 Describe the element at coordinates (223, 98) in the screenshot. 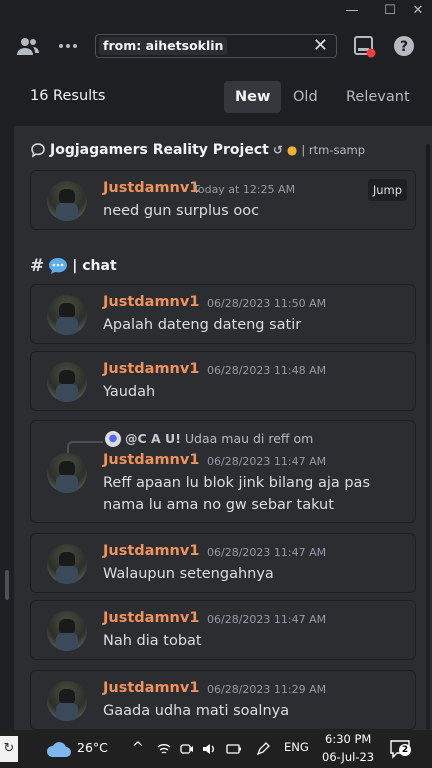

I see `results-header: 16 Results New Old Relevant` at that location.